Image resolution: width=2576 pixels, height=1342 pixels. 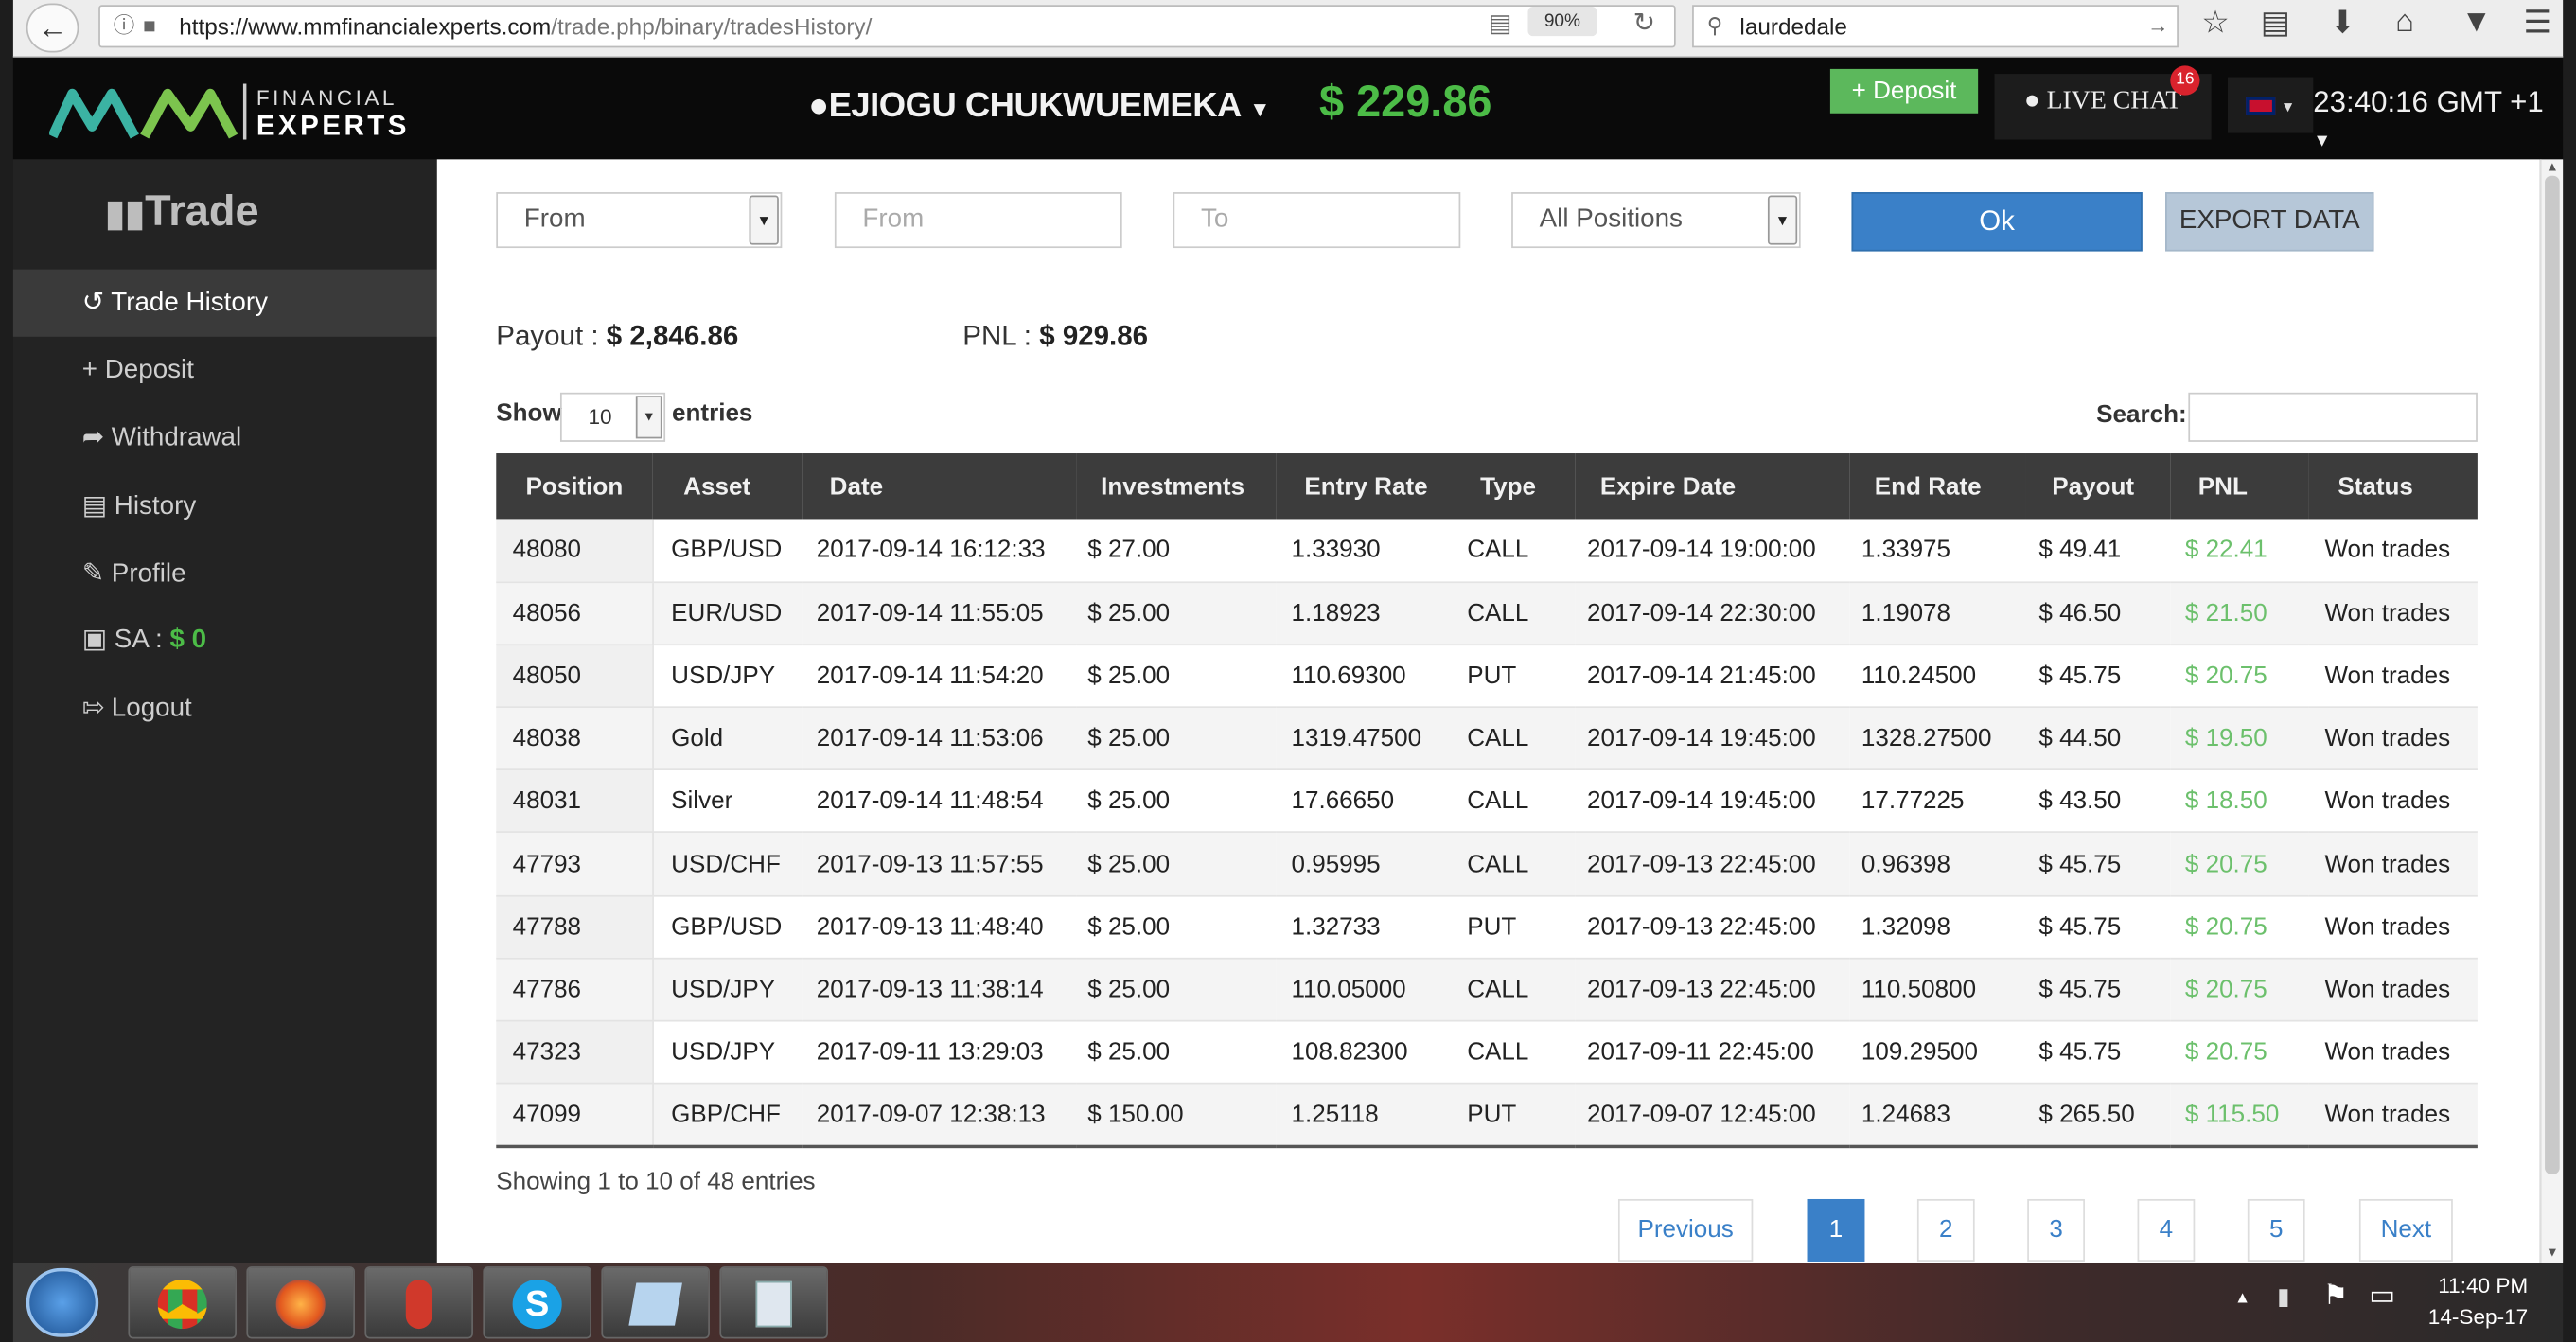 What do you see at coordinates (418, 1302) in the screenshot?
I see `pin-app-taskbar-icon` at bounding box center [418, 1302].